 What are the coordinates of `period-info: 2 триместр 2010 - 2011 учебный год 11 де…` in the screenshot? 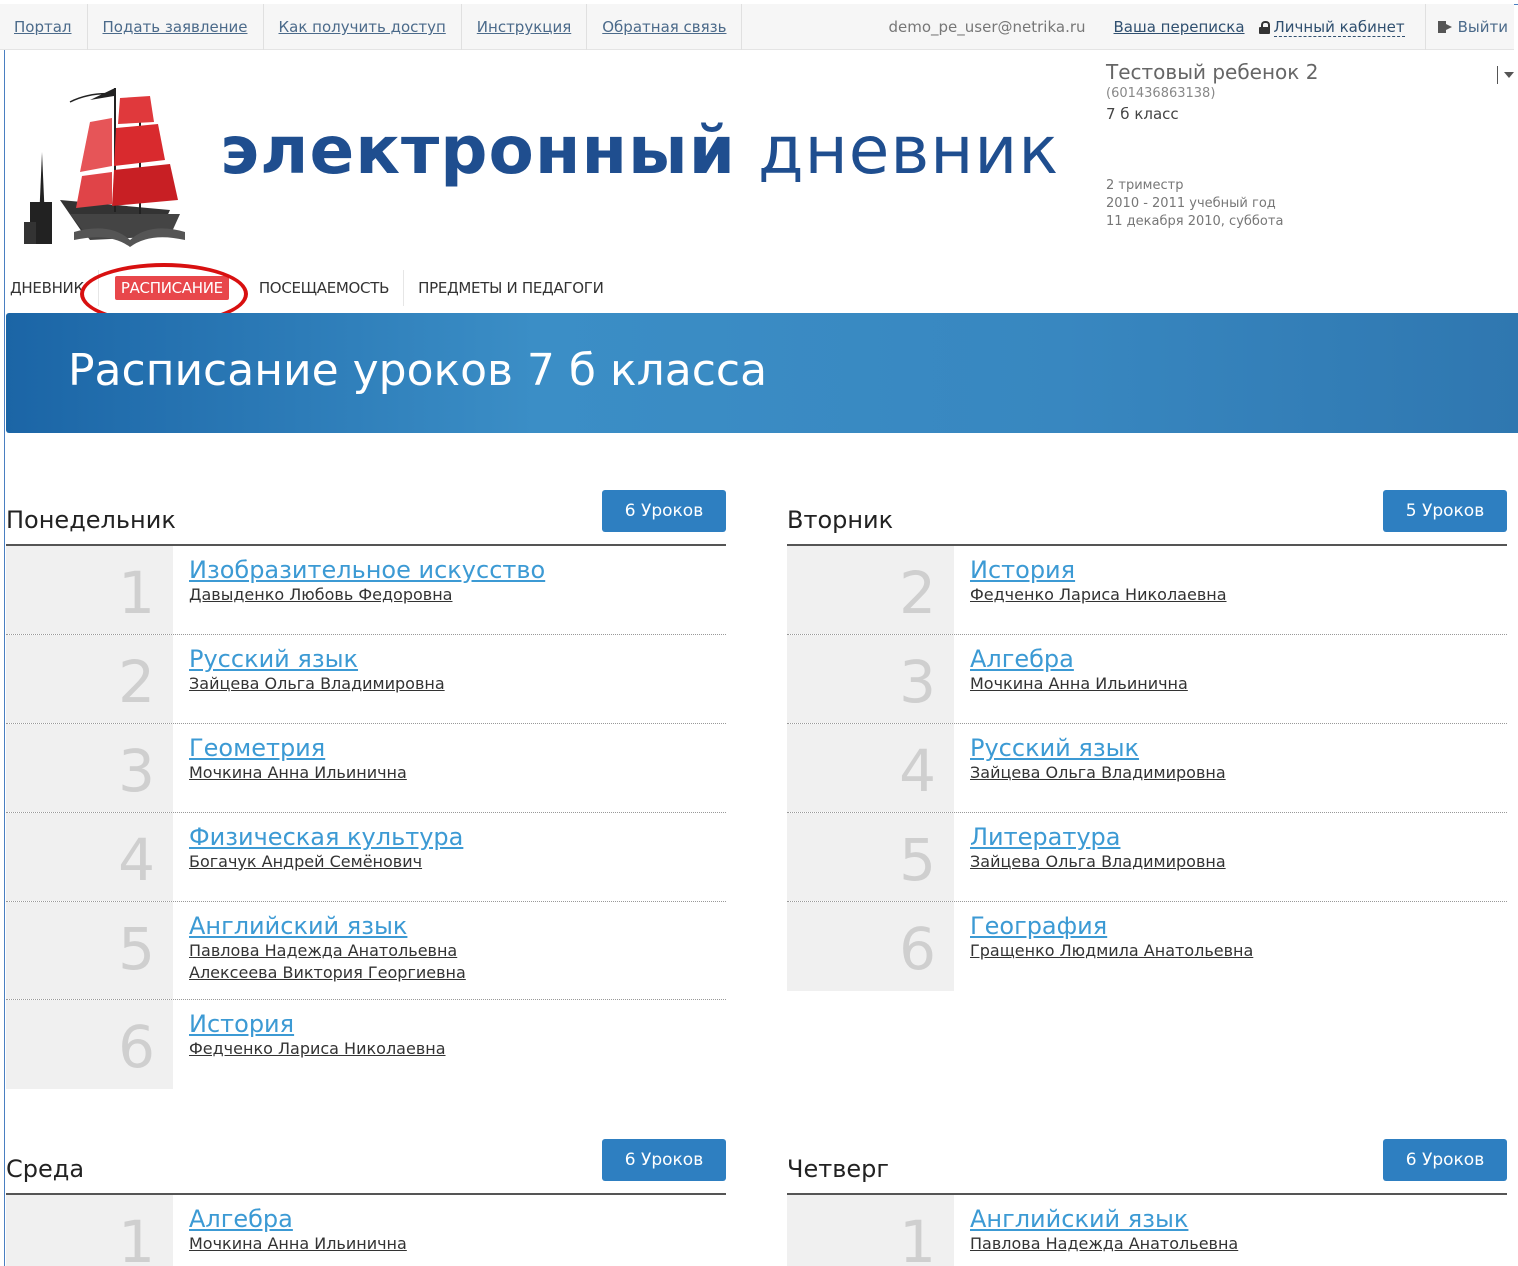 It's located at (1286, 204).